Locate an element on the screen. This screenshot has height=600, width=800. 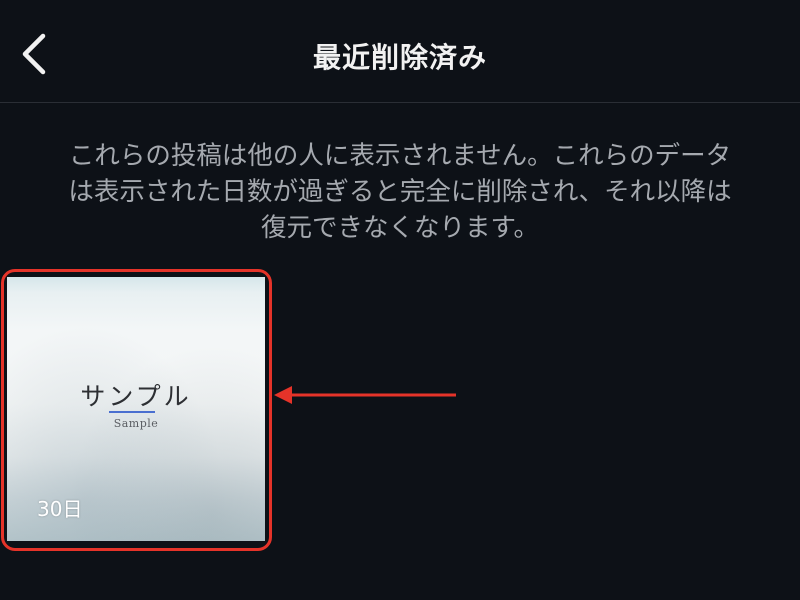
info-line: は表示された日数が過ぎると完全に削除され、それ以降は is located at coordinates (400, 192).